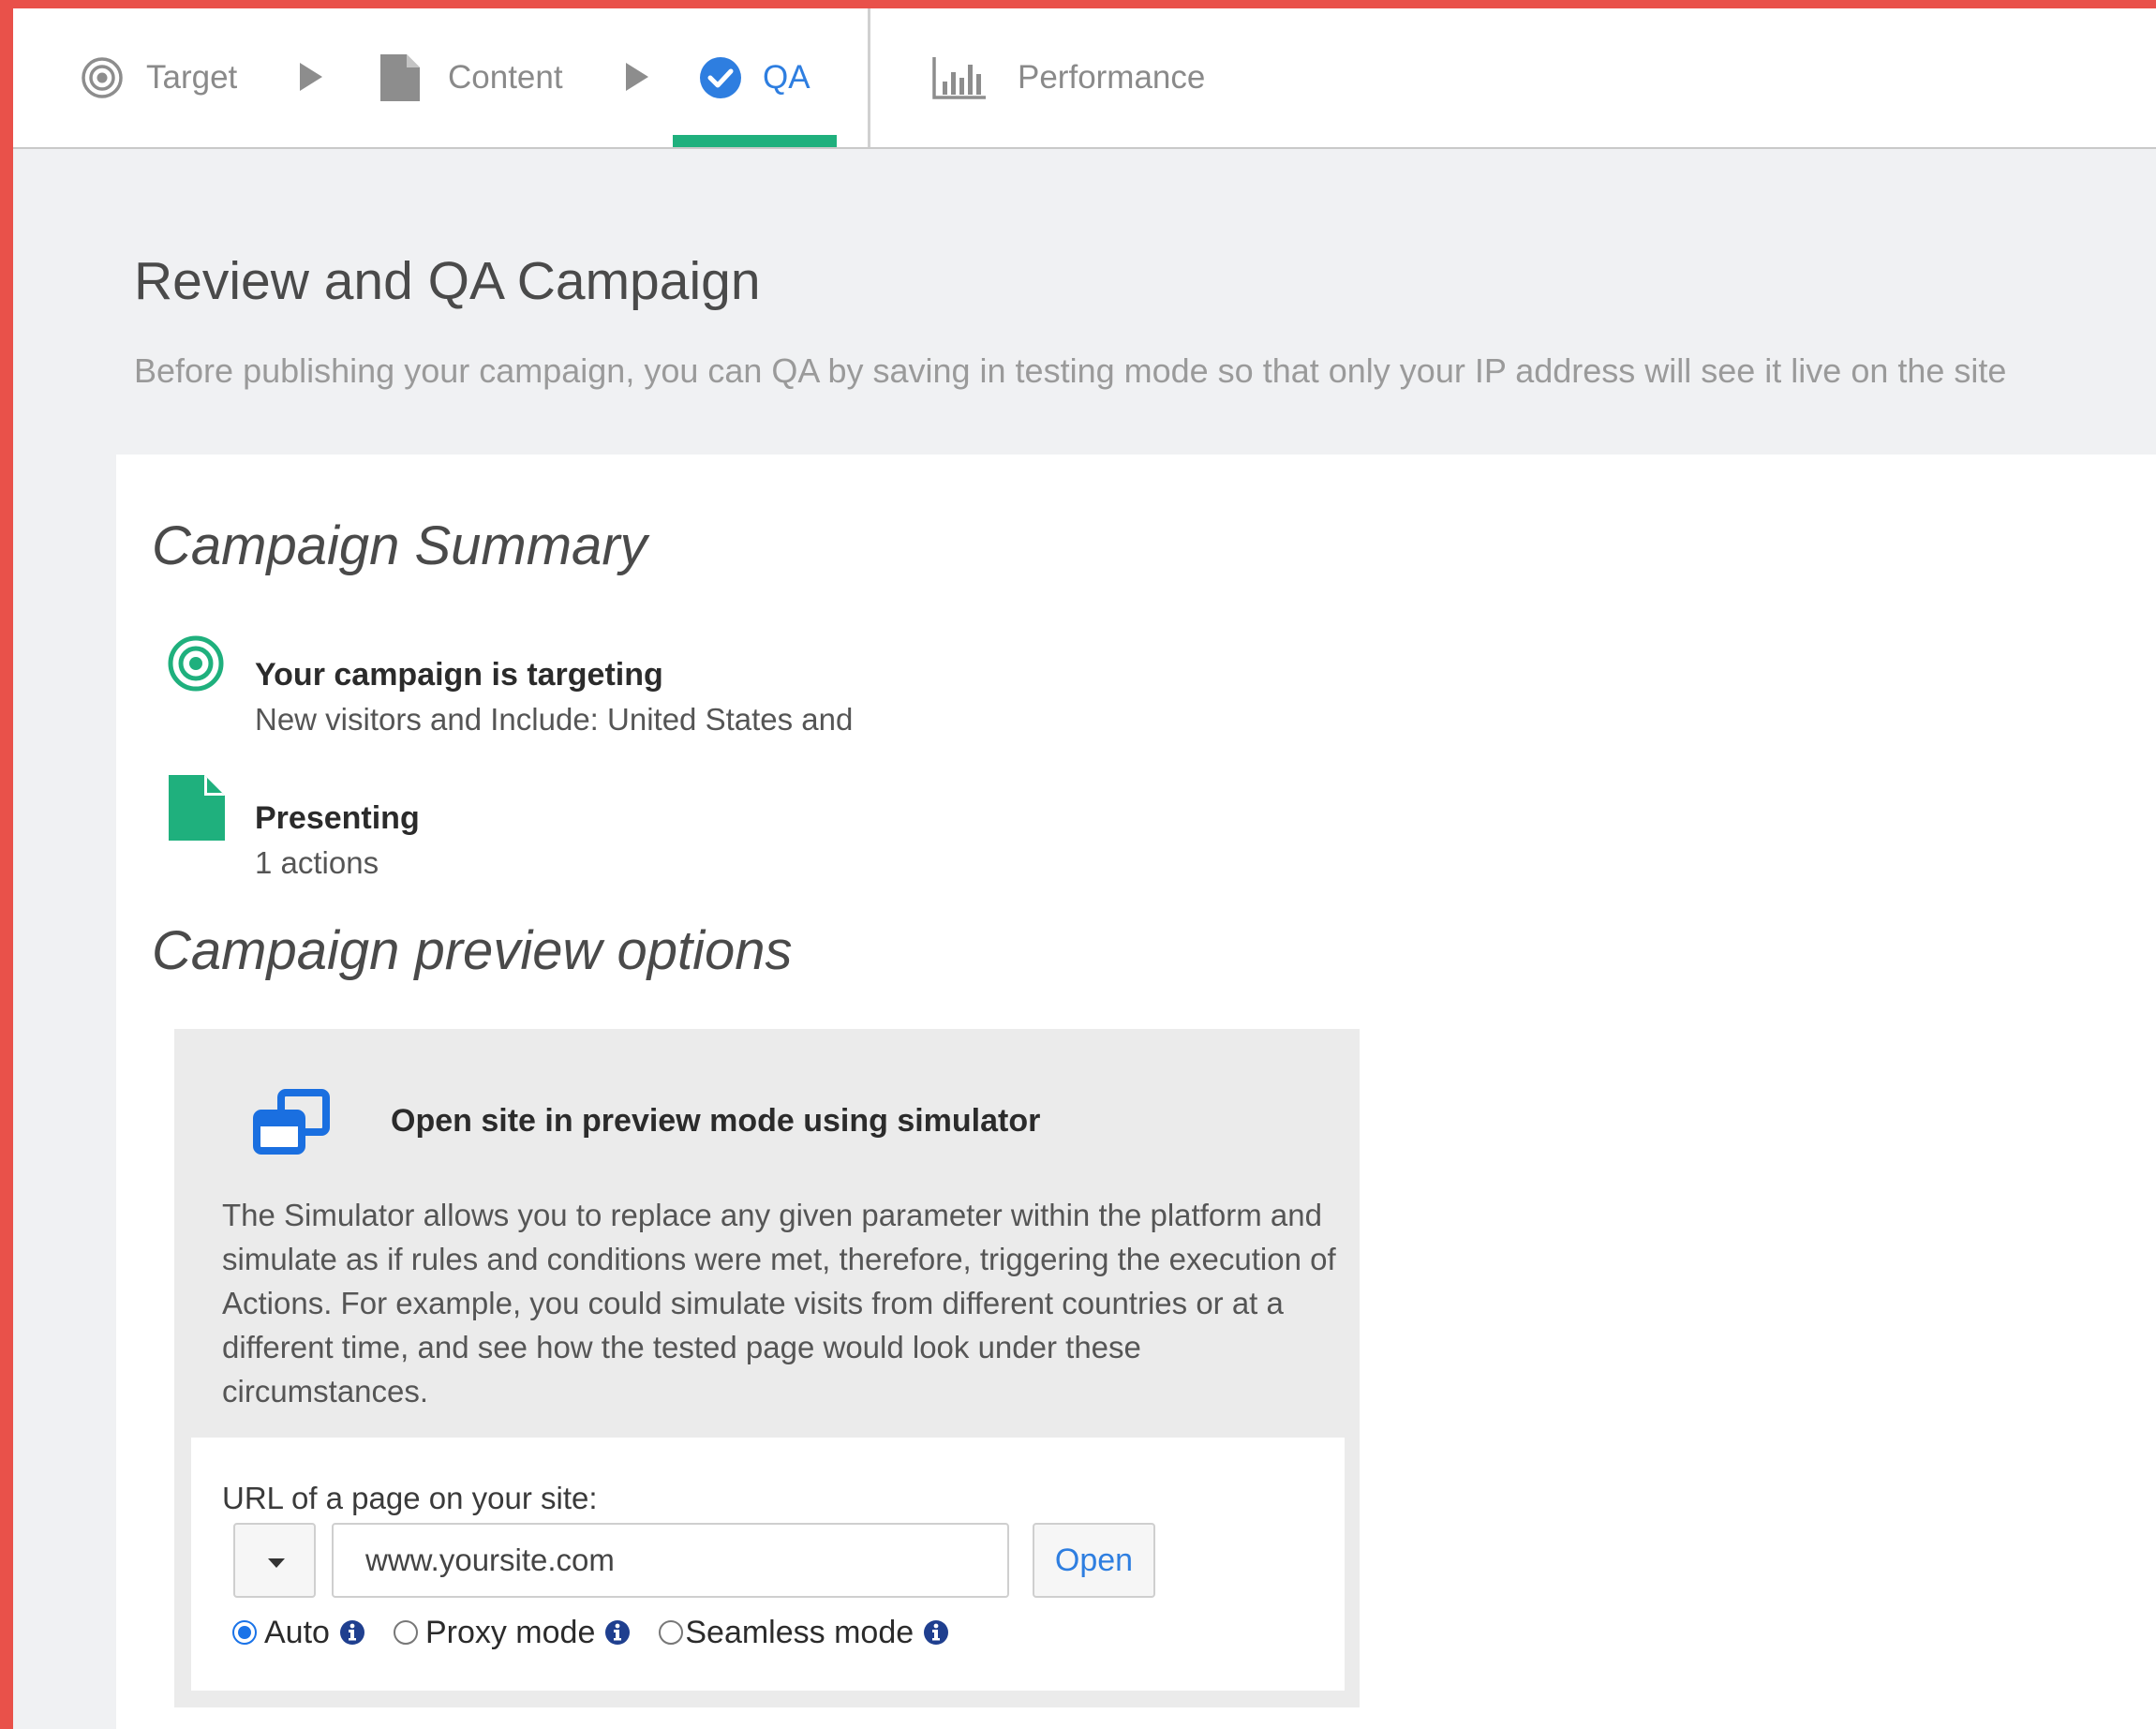  I want to click on radio-proxy-mode-label: Proxy mode, so click(510, 1633).